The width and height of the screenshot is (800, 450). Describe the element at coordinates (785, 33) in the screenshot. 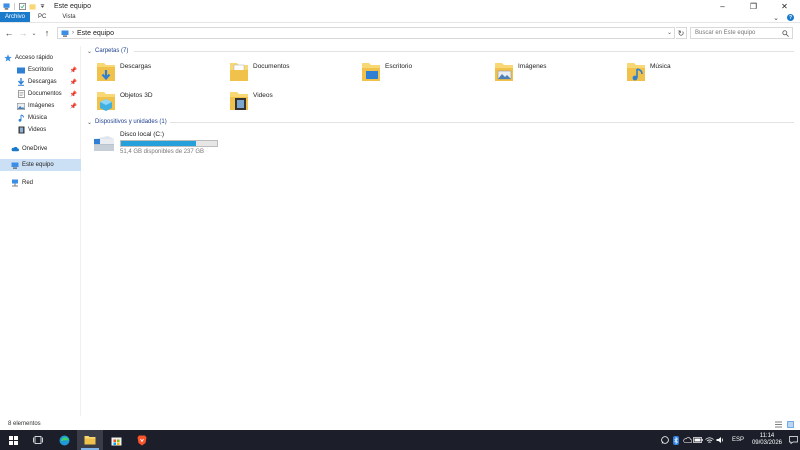

I see `search-icon` at that location.